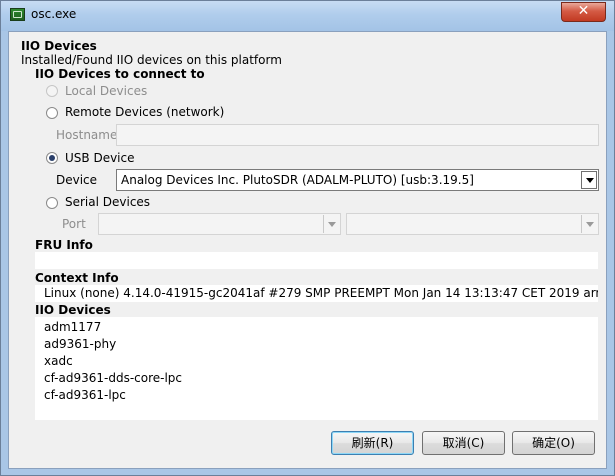 Image resolution: width=615 pixels, height=476 pixels. I want to click on hostname-input, so click(357, 135).